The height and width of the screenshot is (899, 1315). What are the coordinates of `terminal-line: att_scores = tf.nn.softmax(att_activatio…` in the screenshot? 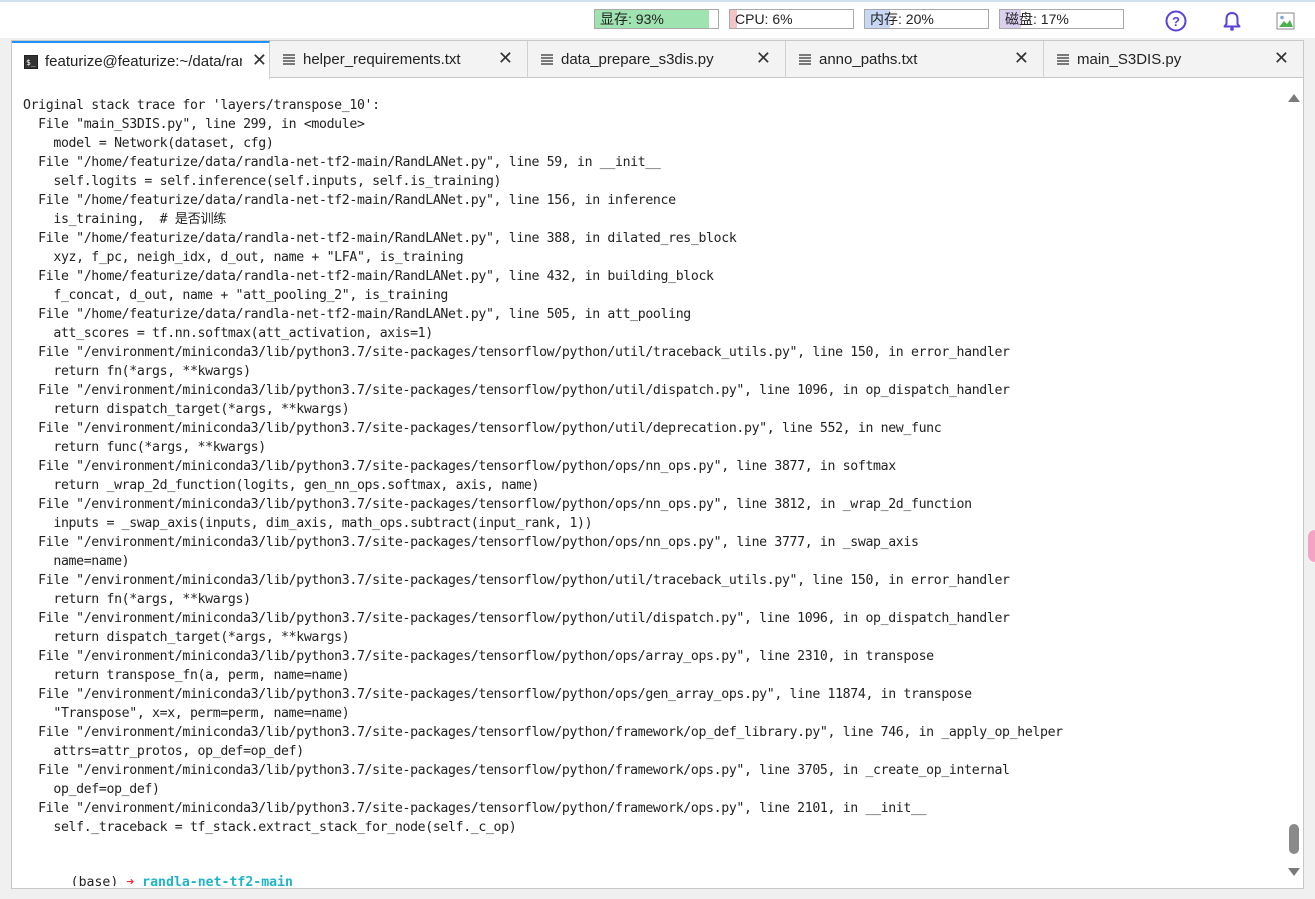 It's located at (228, 333).